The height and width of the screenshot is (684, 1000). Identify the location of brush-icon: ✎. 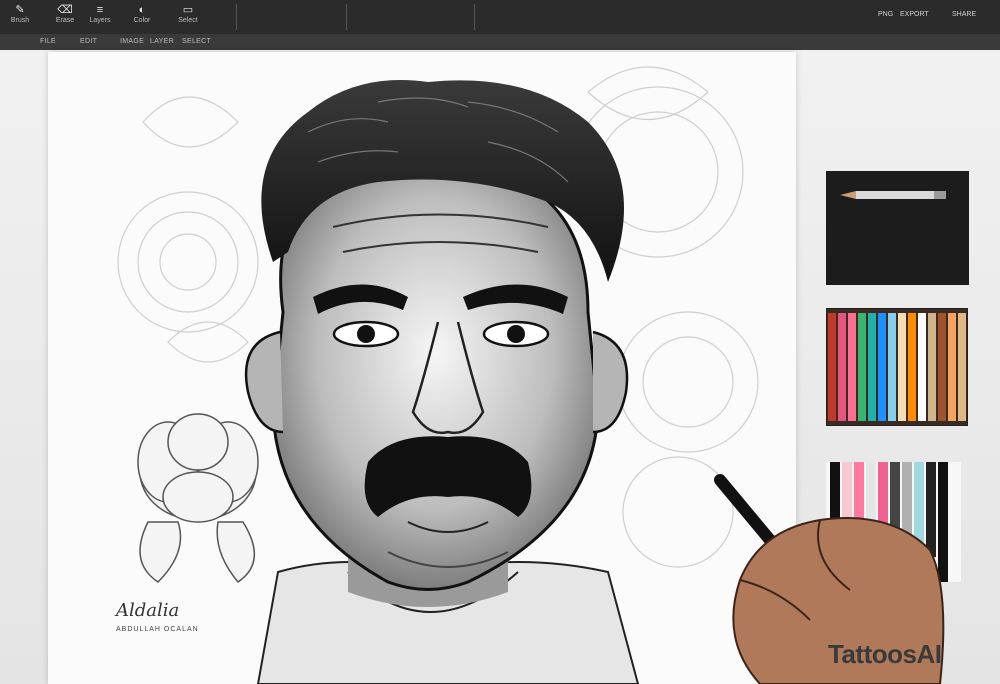
(20, 10).